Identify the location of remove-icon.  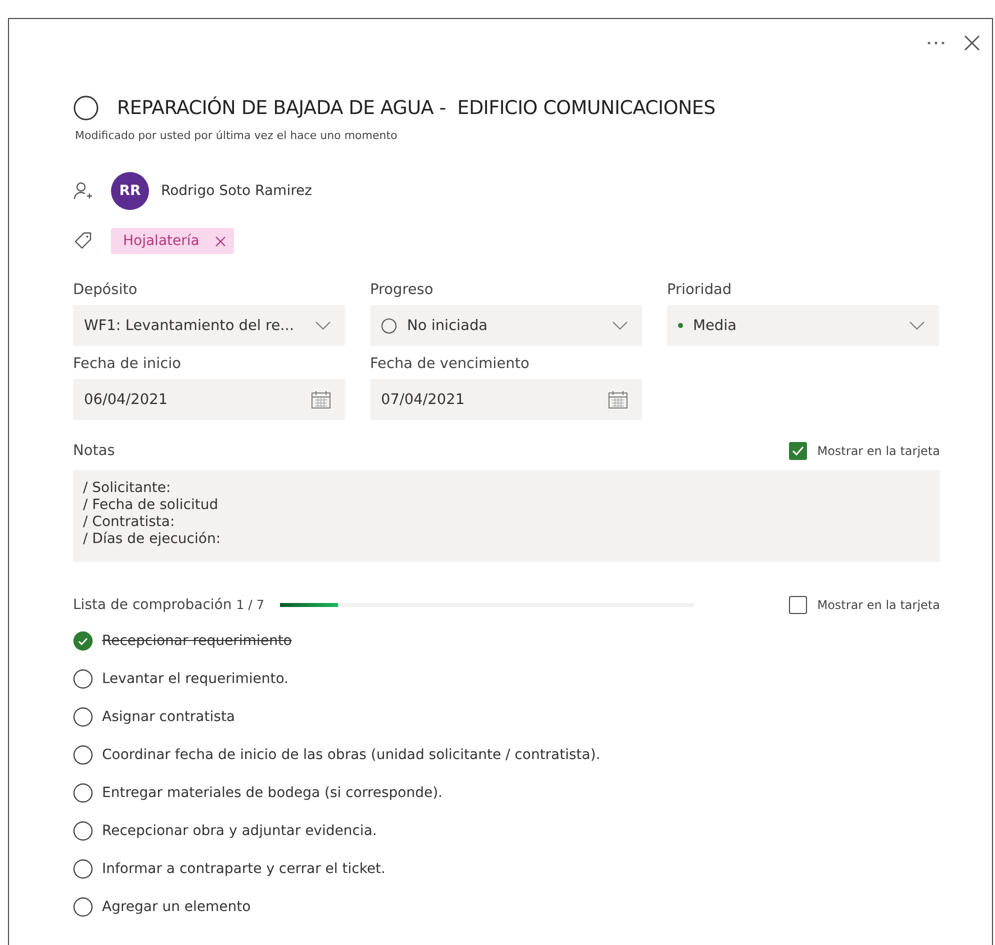
(220, 241).